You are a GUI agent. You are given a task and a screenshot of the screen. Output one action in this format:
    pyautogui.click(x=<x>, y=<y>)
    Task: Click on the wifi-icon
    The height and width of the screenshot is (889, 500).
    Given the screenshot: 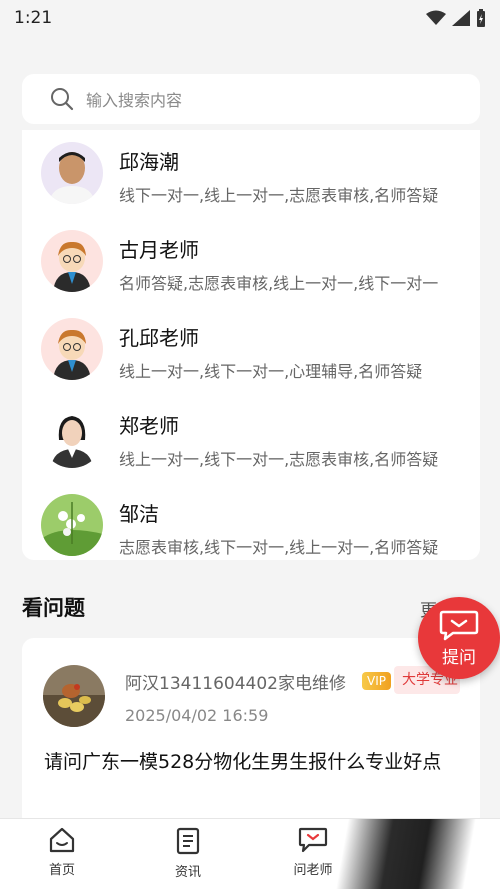 What is the action you would take?
    pyautogui.click(x=436, y=17)
    